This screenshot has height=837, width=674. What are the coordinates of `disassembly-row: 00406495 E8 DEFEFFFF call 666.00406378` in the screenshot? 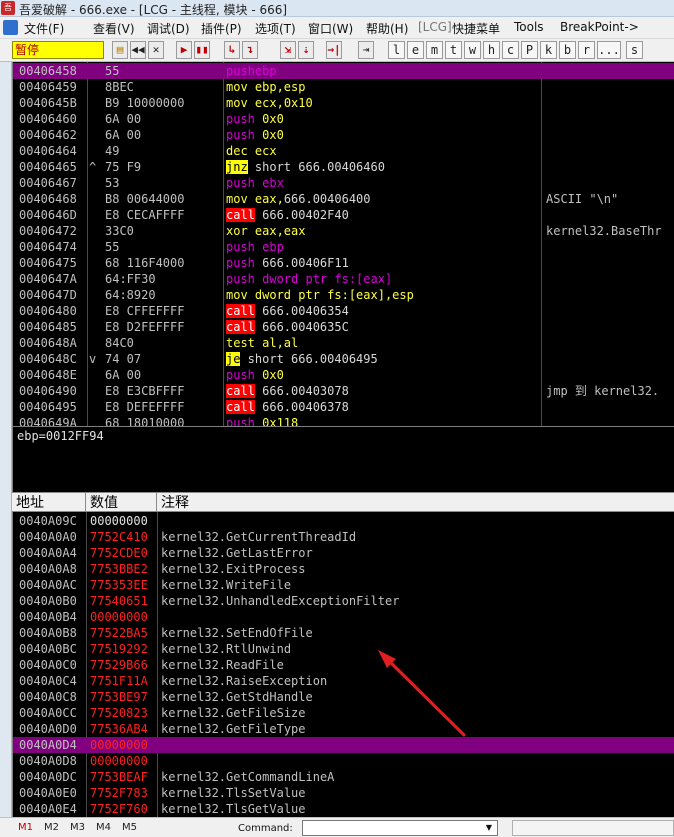 It's located at (343, 407).